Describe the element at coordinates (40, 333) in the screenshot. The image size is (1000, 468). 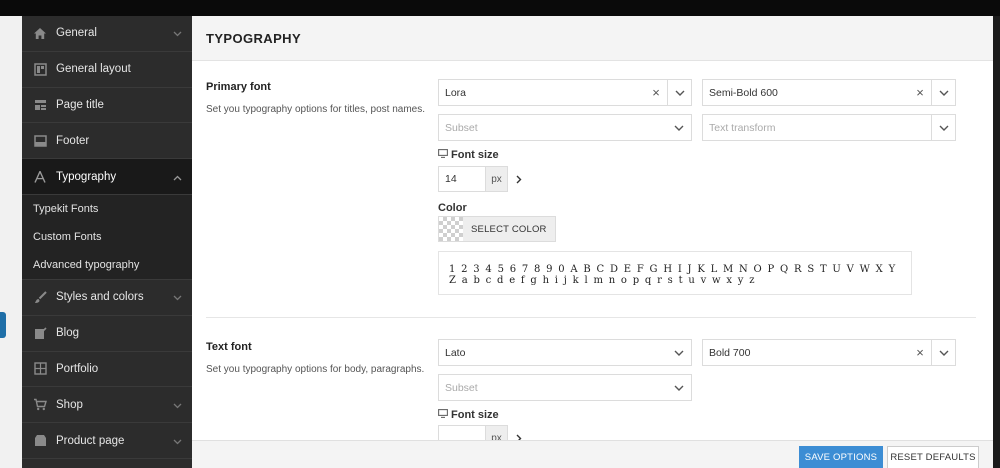
I see `blog-icon` at that location.